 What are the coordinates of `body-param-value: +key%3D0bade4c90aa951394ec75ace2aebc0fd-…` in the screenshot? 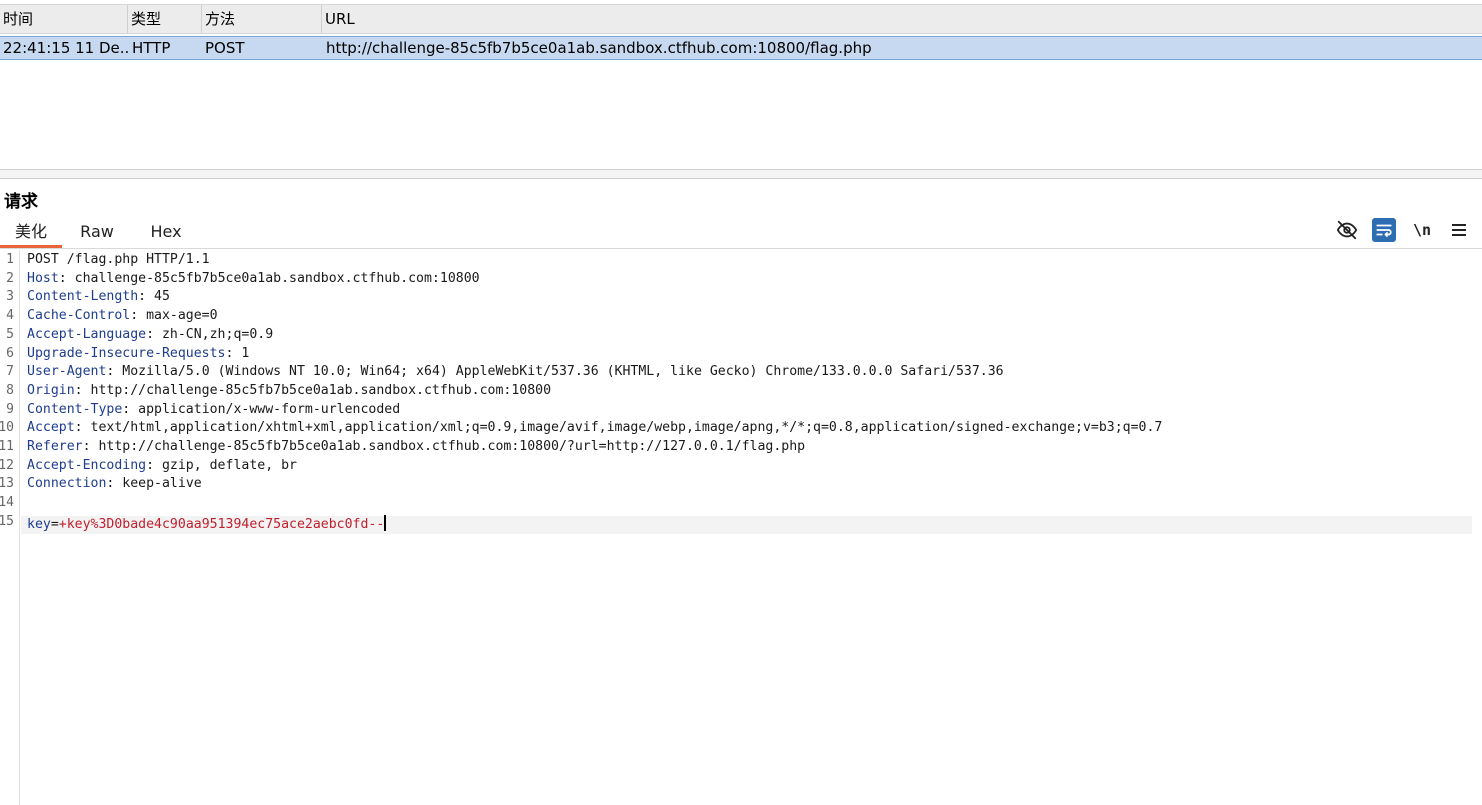 It's located at (221, 524).